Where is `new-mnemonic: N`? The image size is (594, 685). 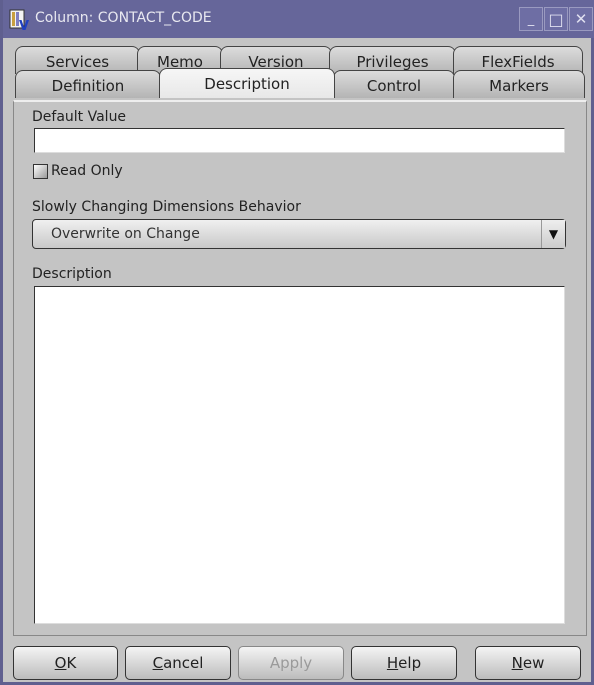
new-mnemonic: N is located at coordinates (517, 663).